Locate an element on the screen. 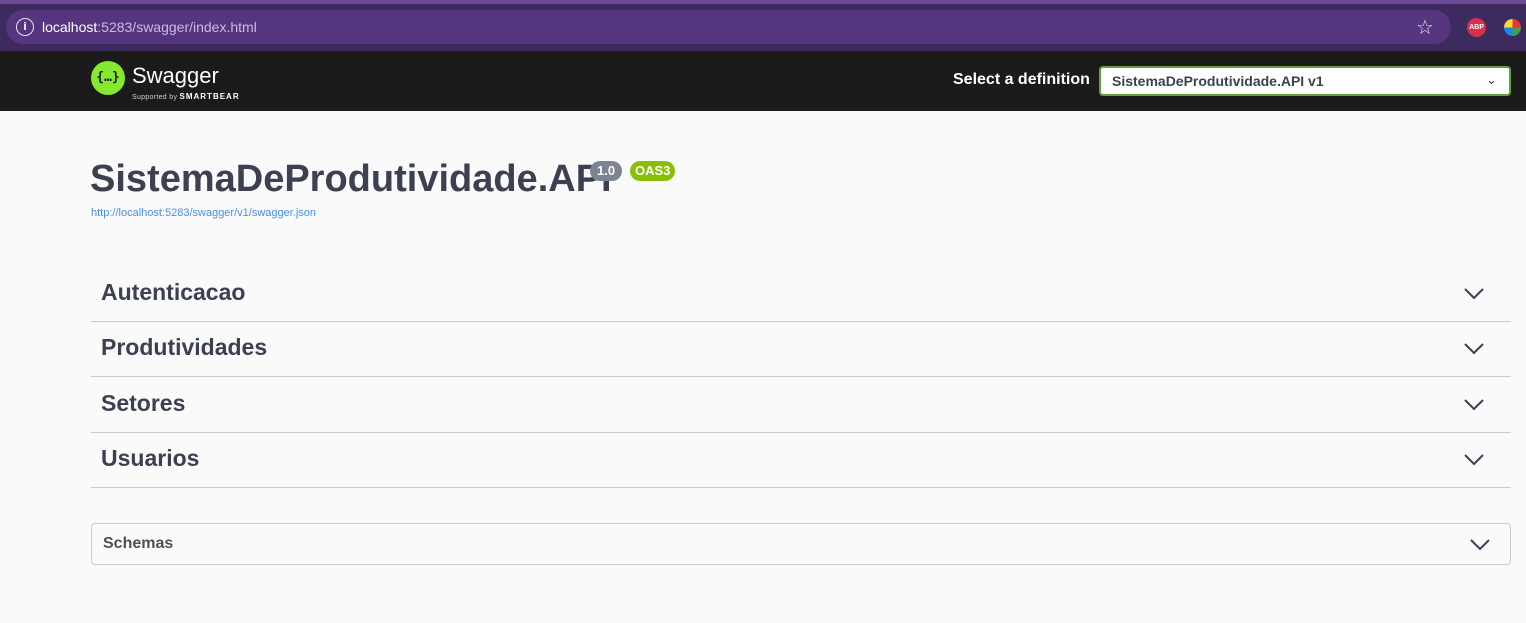 The image size is (1526, 623). schemas-section: Schemas is located at coordinates (801, 544).